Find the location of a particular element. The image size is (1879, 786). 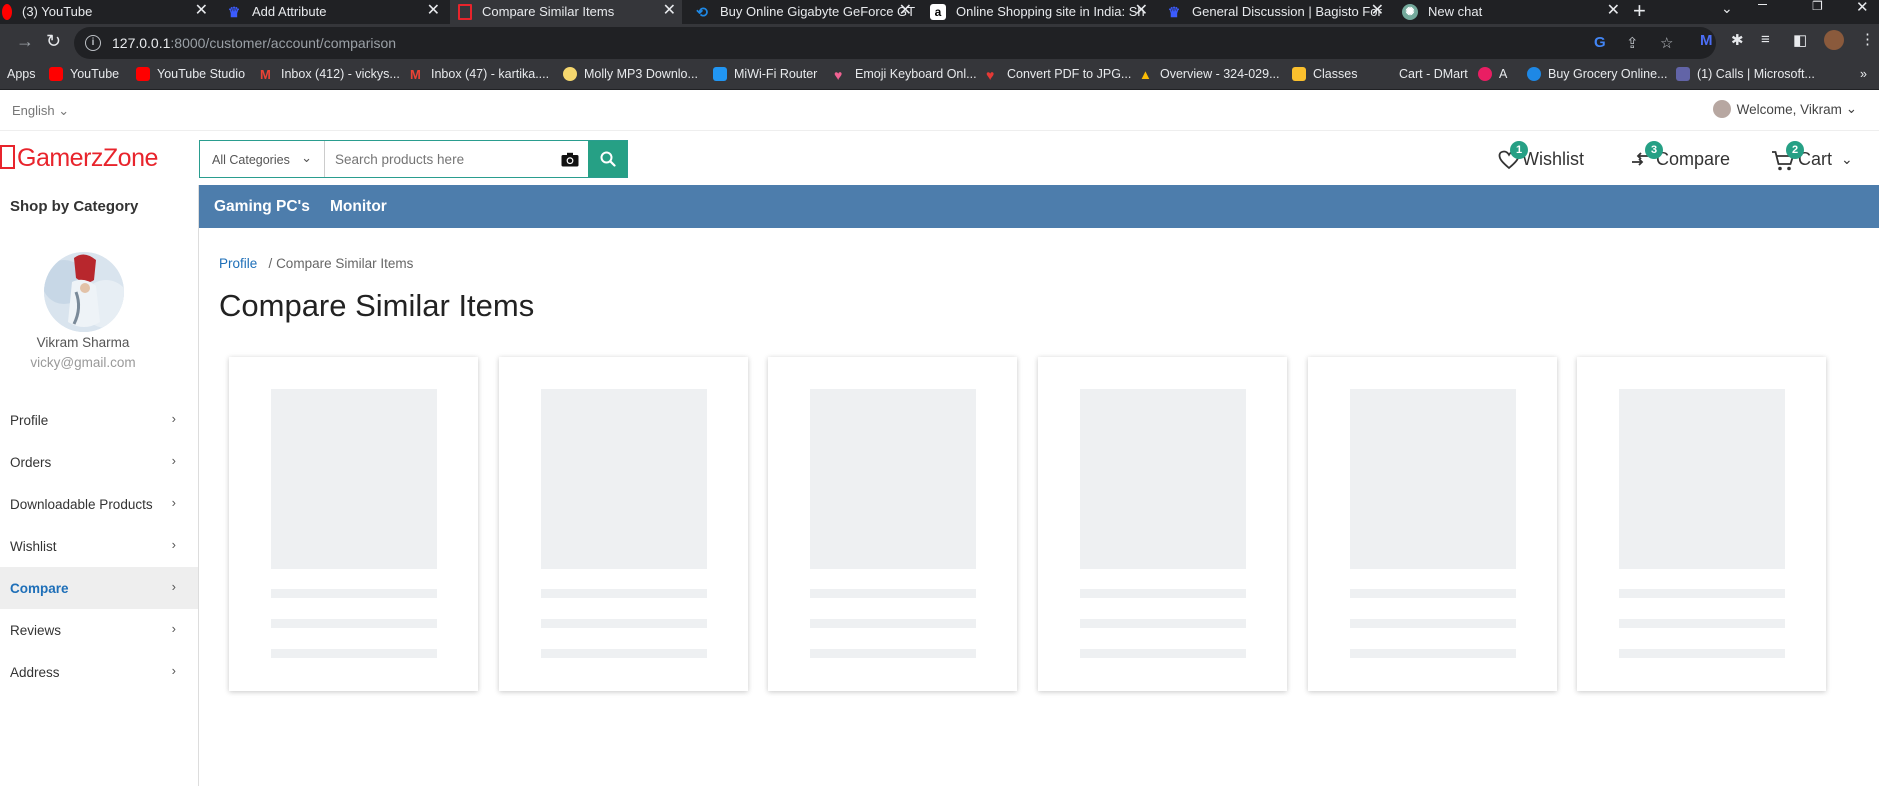

sidebar-item-downloadable-products: Downloadable Products › is located at coordinates (99, 504).